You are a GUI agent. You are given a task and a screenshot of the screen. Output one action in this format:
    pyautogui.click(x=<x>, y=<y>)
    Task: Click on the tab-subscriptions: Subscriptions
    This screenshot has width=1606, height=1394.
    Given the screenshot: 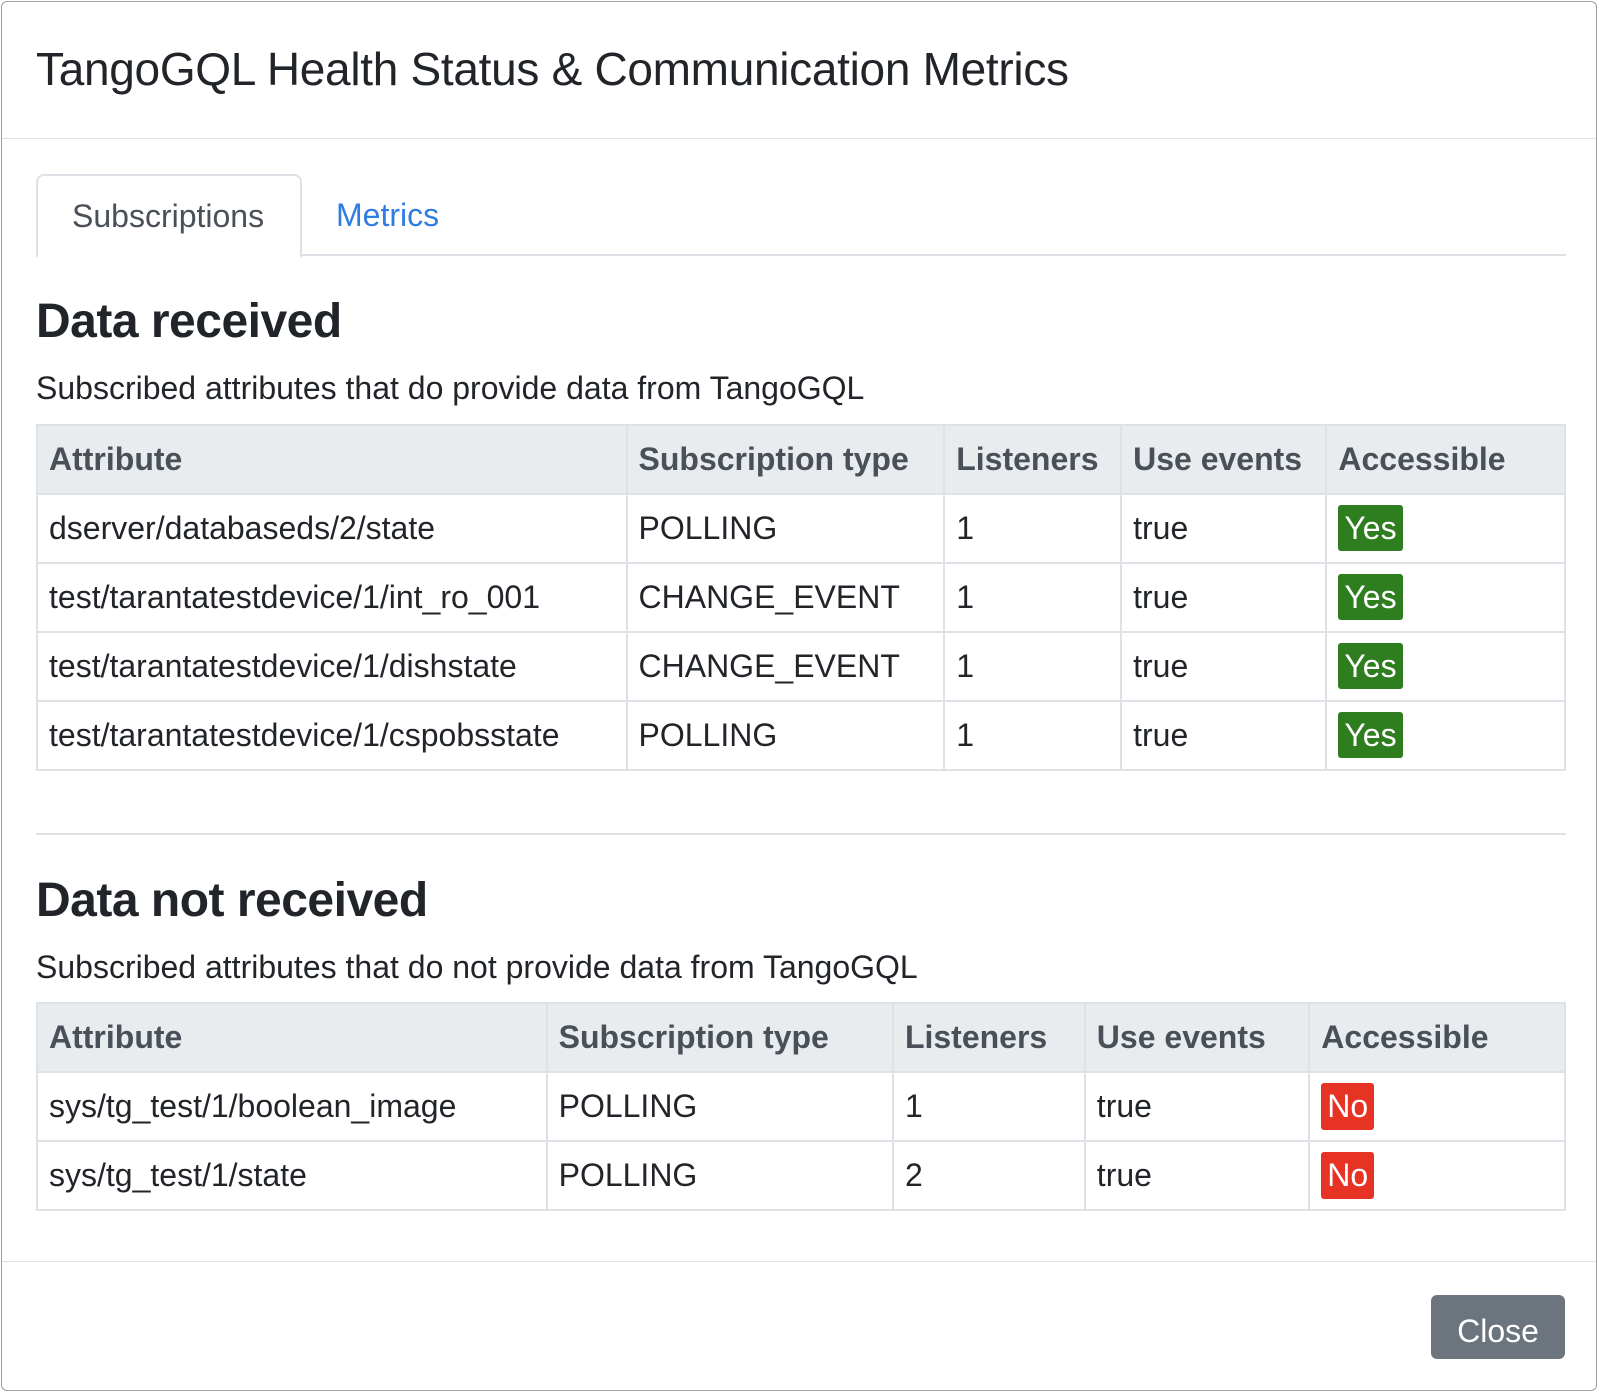 What is the action you would take?
    pyautogui.click(x=169, y=216)
    